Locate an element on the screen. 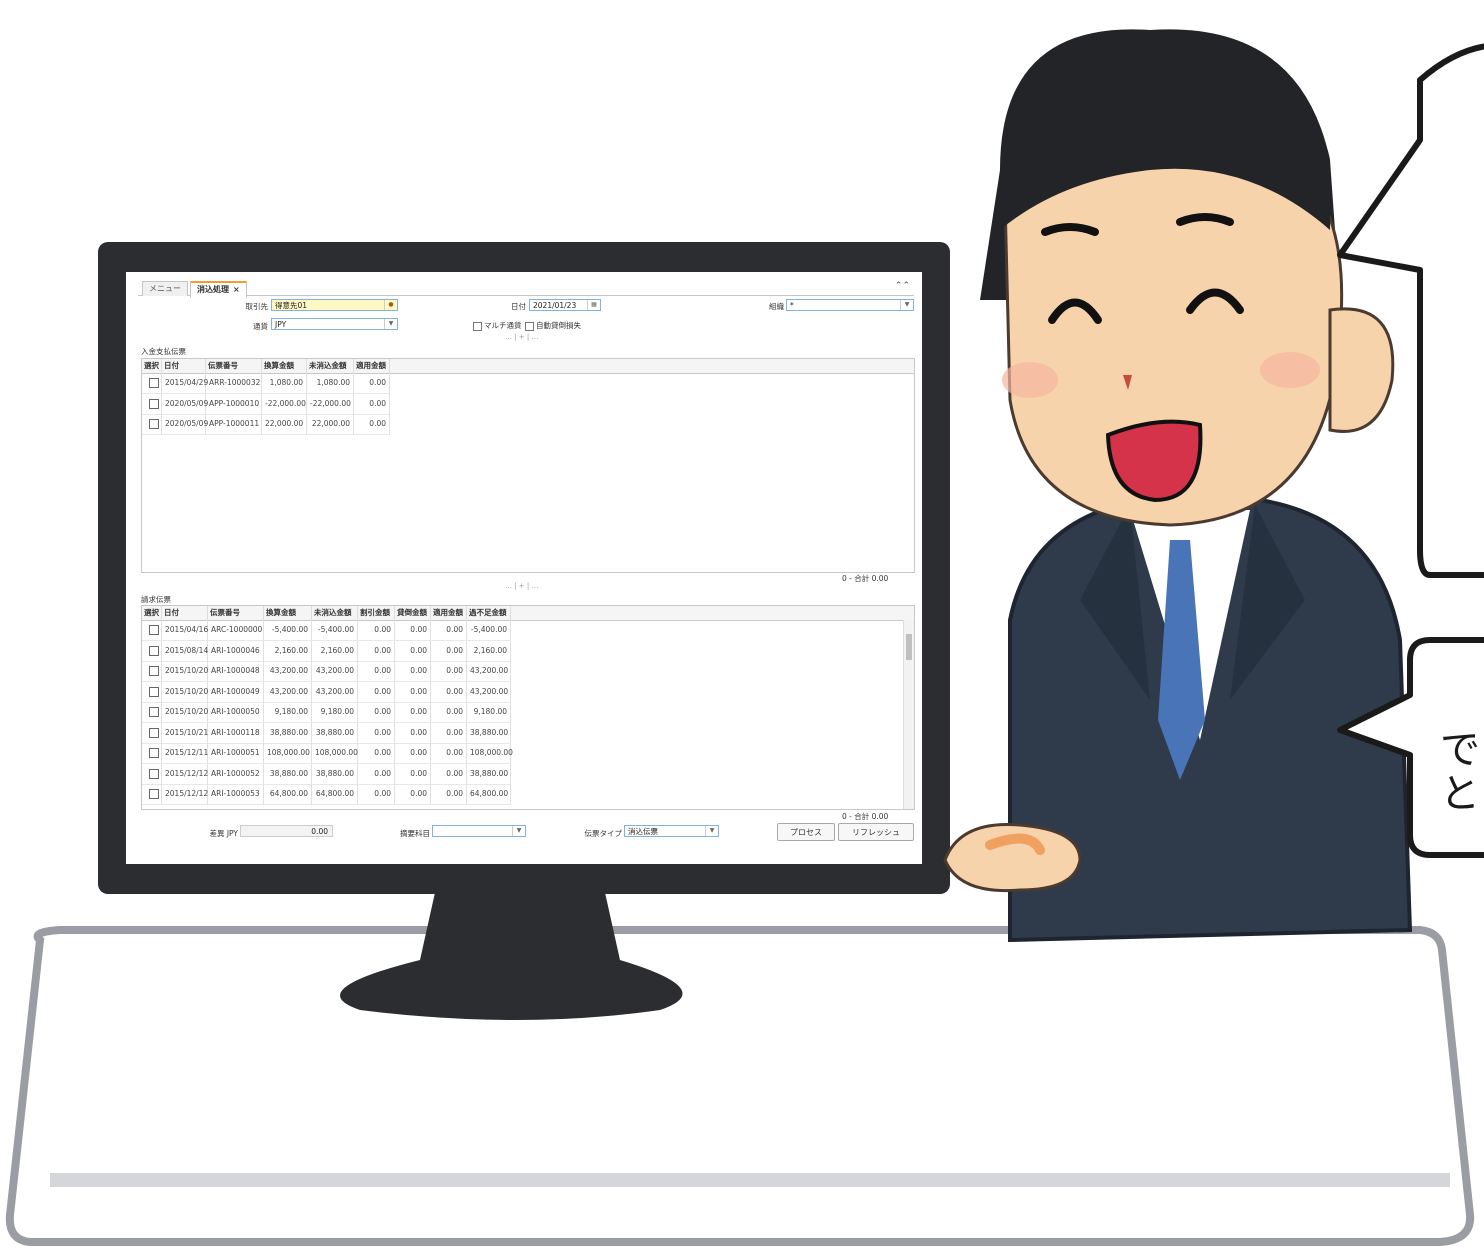  invoices-title: 請求伝票 is located at coordinates (156, 599).